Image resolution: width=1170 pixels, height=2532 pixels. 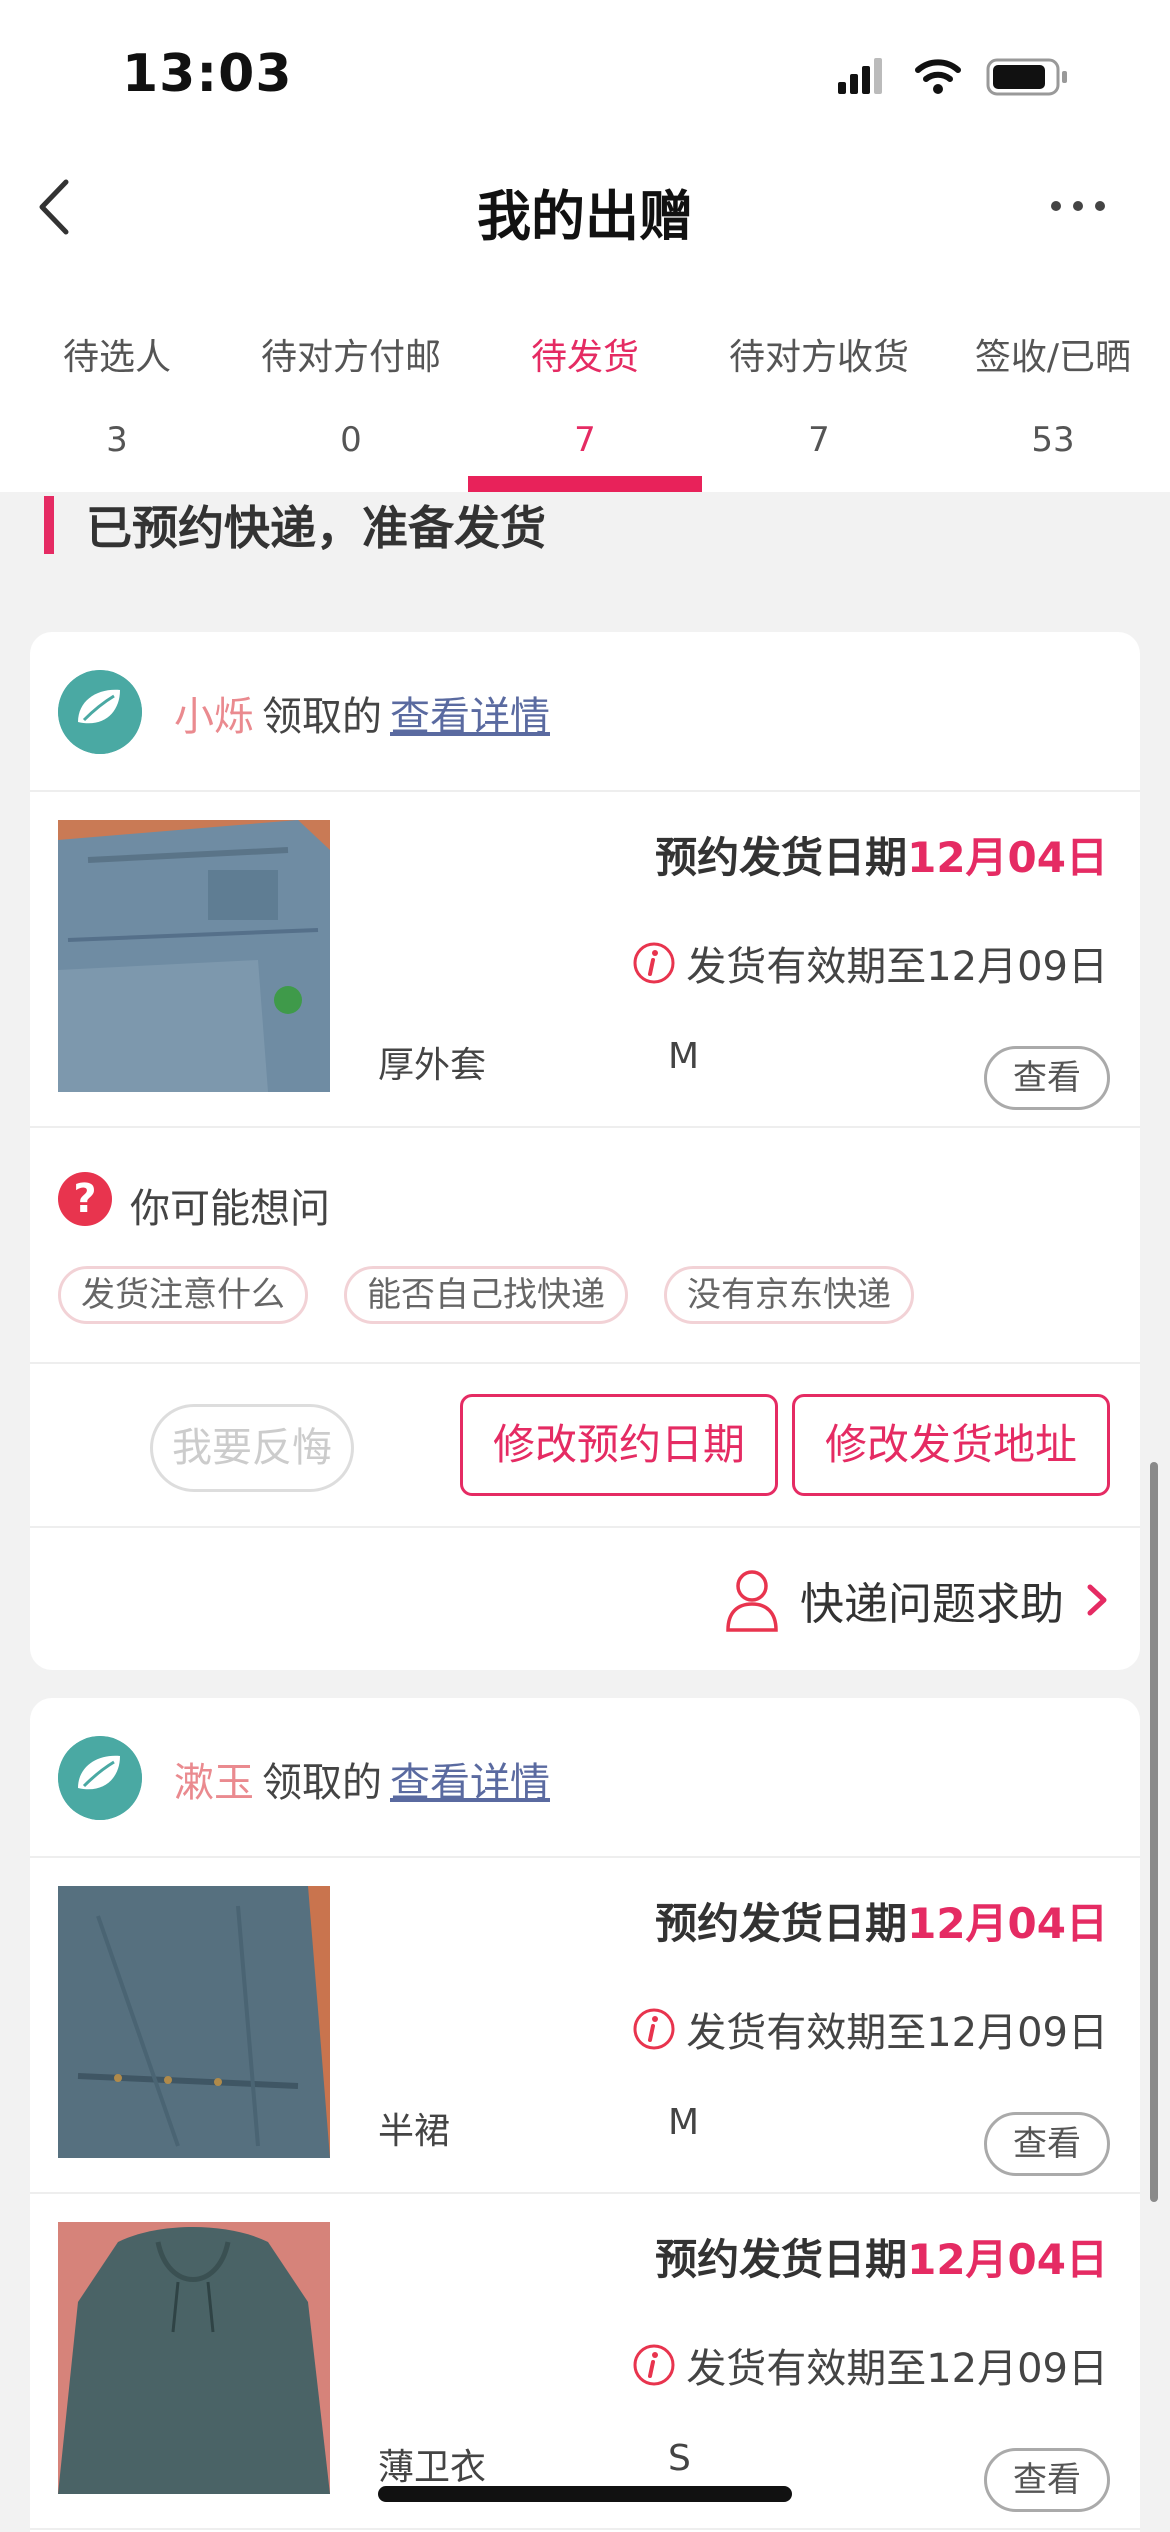 I want to click on tab-pending-select: 待选人 3, so click(x=117, y=406).